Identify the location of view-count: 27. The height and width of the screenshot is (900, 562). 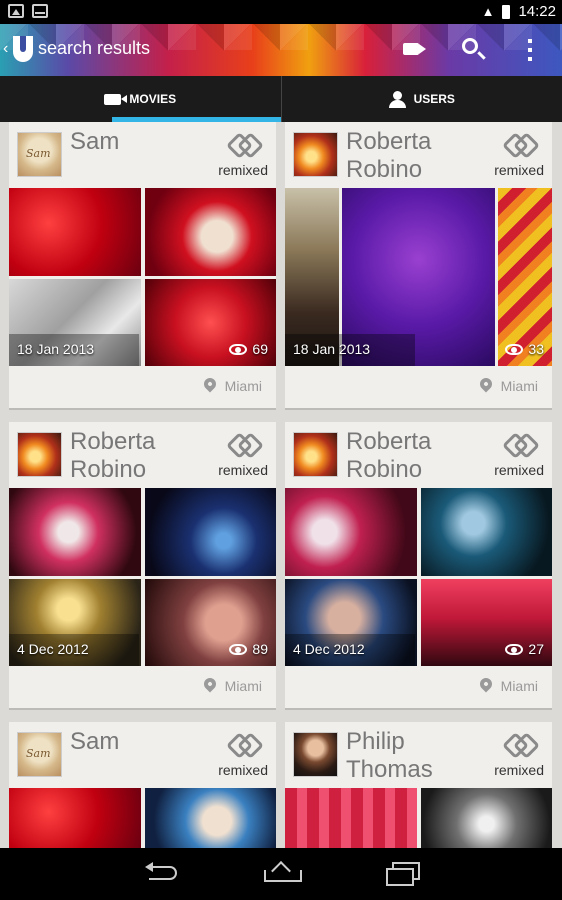
(524, 649).